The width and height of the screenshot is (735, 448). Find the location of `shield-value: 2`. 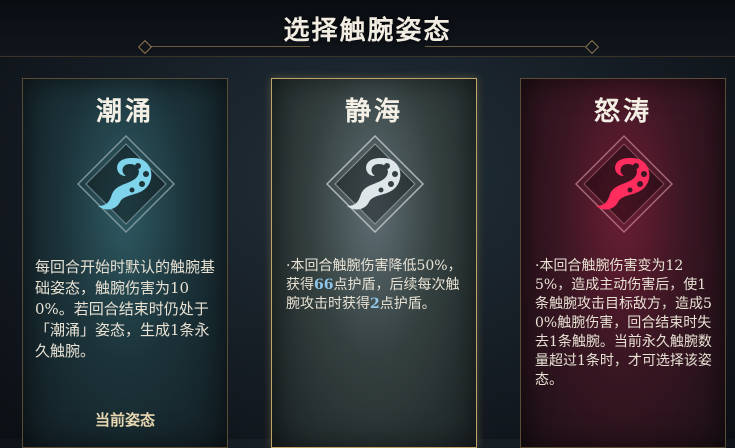

shield-value: 2 is located at coordinates (375, 304).